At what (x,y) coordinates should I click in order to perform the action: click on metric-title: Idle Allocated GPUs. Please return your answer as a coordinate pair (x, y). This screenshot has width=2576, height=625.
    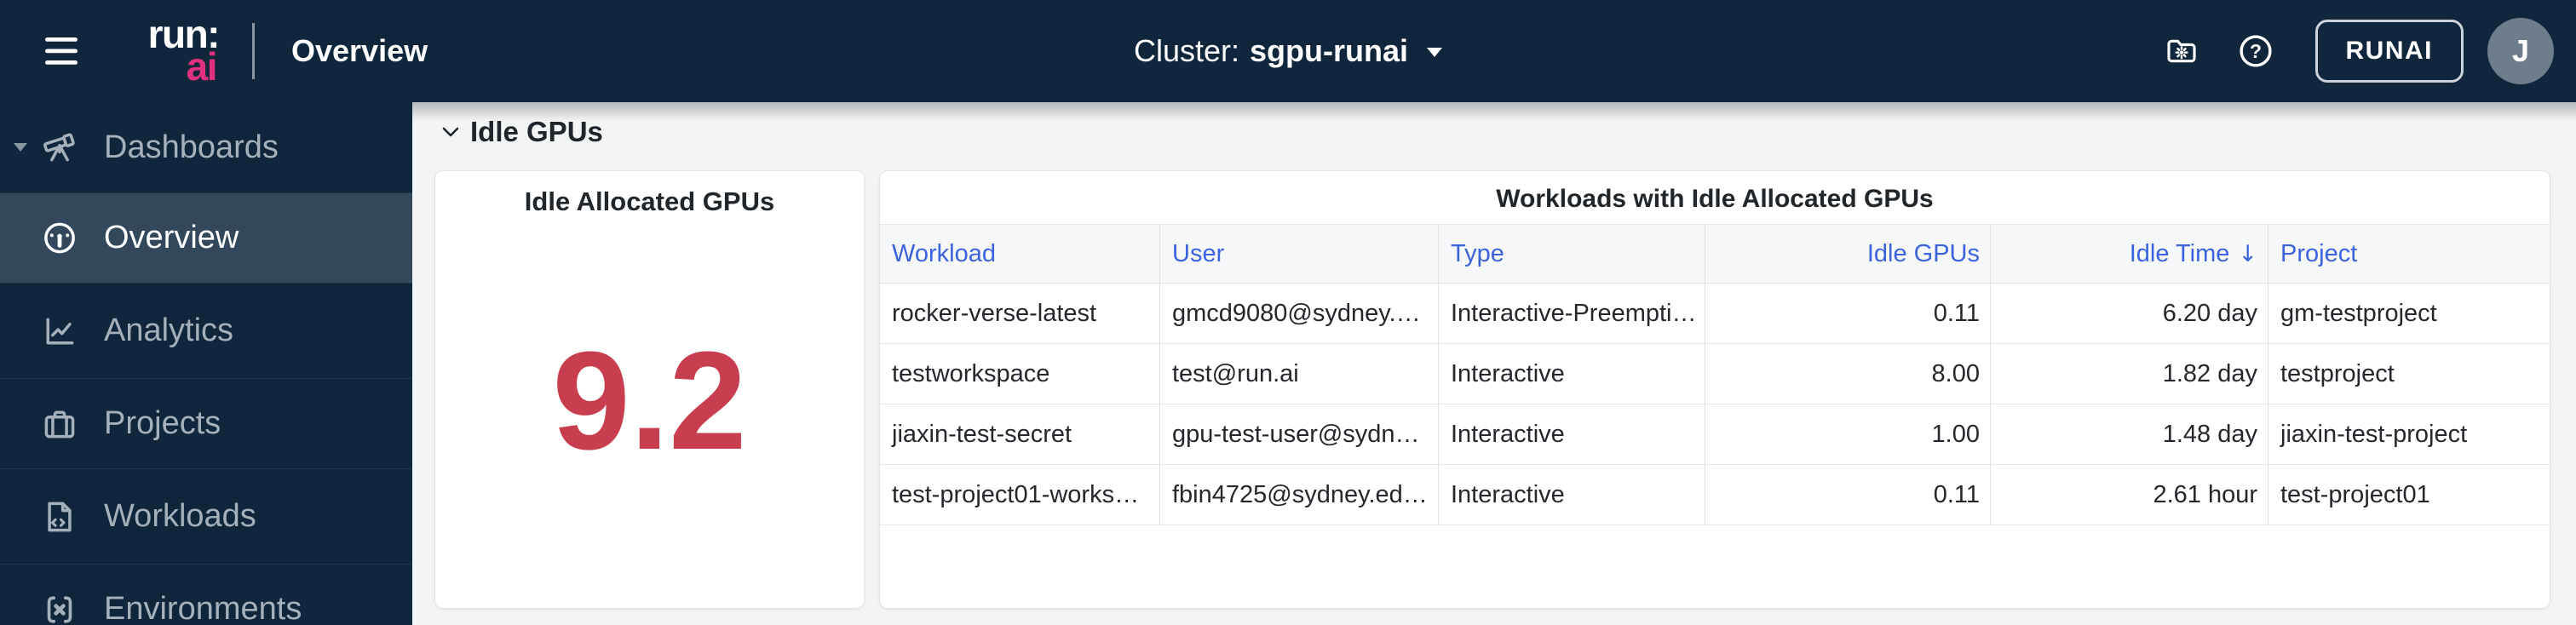
    Looking at the image, I should click on (649, 201).